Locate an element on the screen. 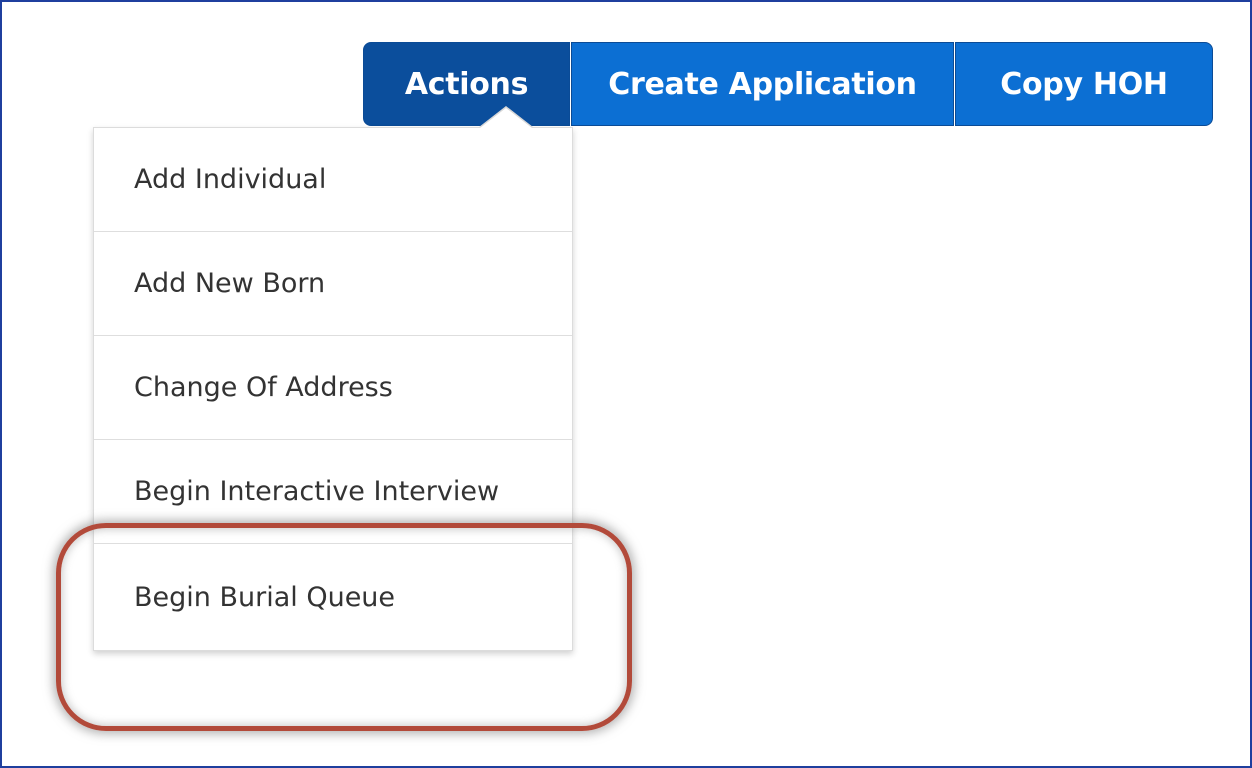  menu-item-begin-interactive-interview: Begin Interactive Interview is located at coordinates (333, 492).